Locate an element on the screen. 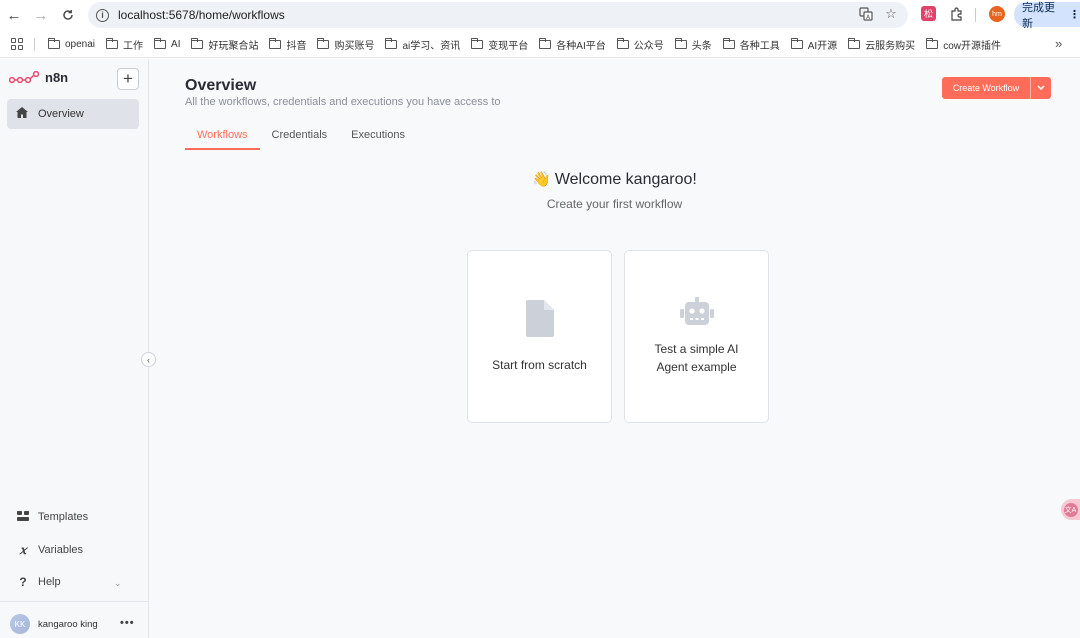  page-title: Overview is located at coordinates (221, 85).